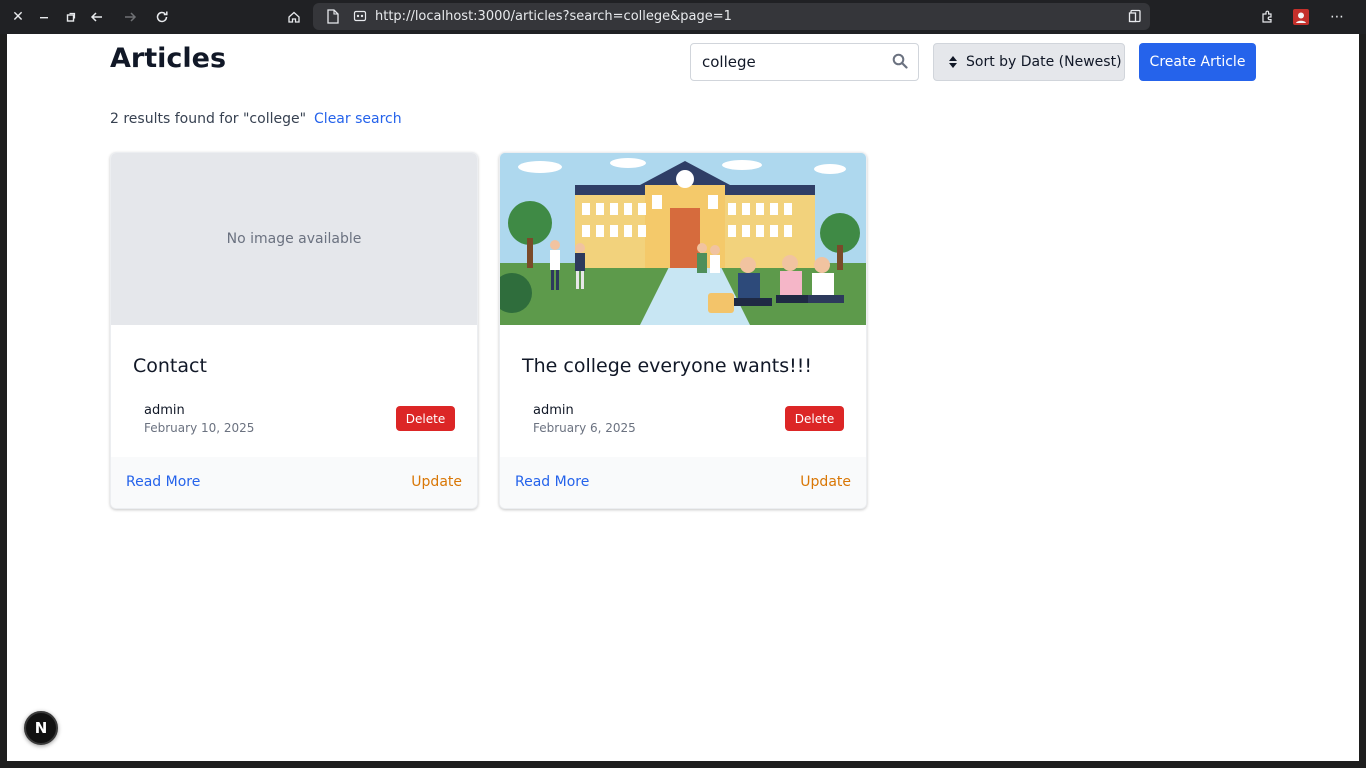  What do you see at coordinates (294, 17) in the screenshot?
I see `home-icon` at bounding box center [294, 17].